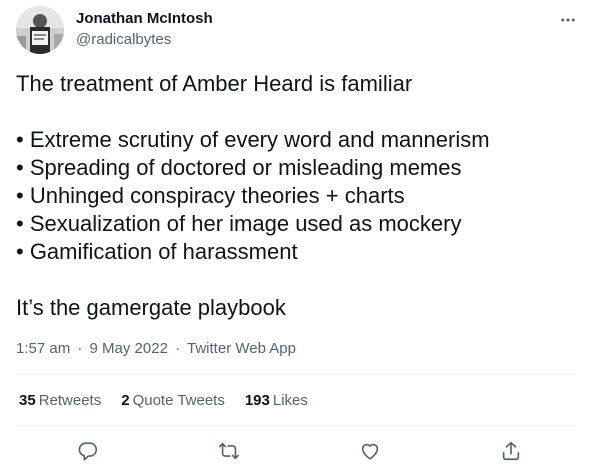  Describe the element at coordinates (70, 400) in the screenshot. I see `retweets-label: Retweets` at that location.